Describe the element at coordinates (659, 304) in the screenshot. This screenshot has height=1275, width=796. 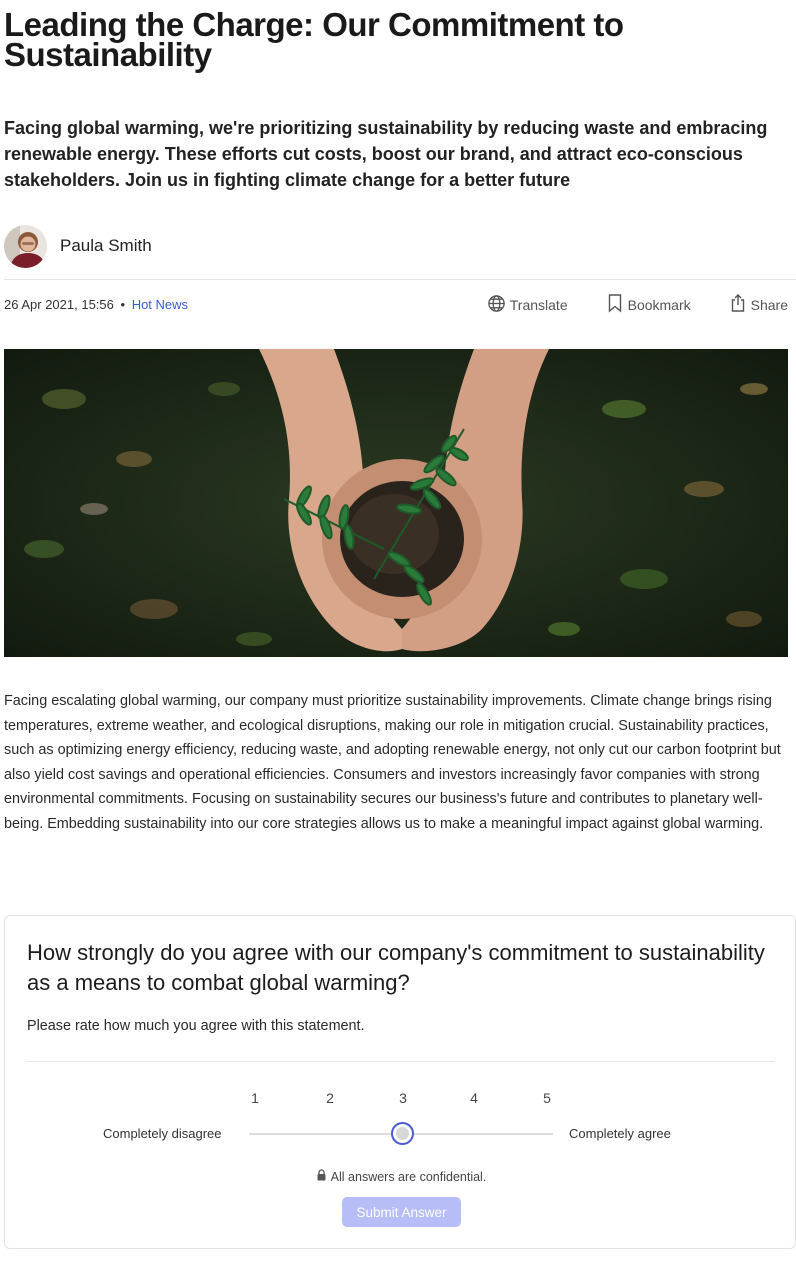
I see `bookmark-label: Bookmark` at that location.